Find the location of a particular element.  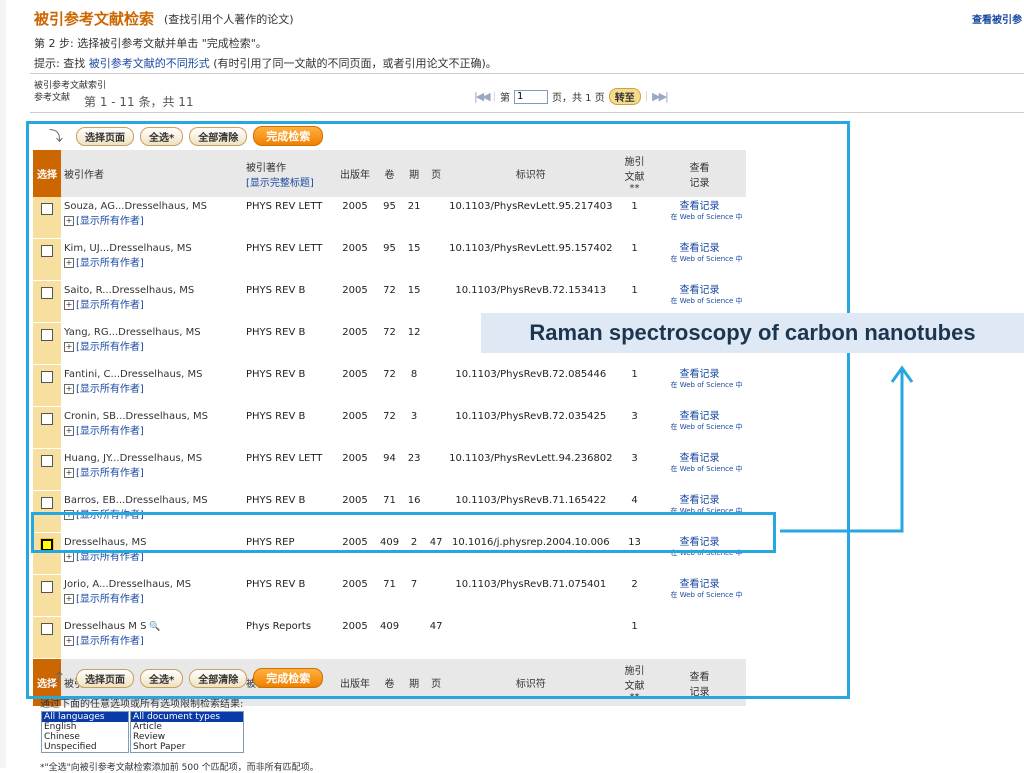

callout-connector-arrow is located at coordinates (847, 449).